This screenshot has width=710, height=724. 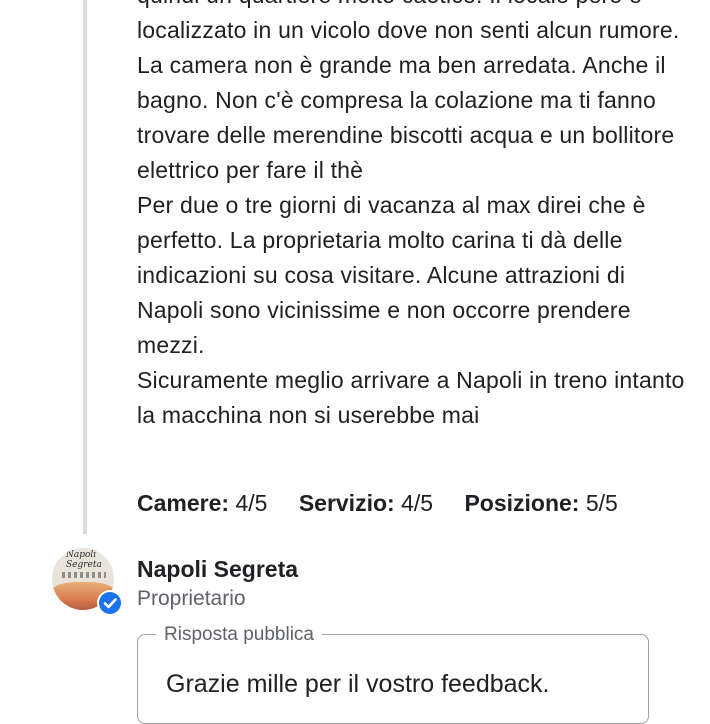 I want to click on reply-text: Grazie mille per il vostro feedback., so click(x=358, y=684).